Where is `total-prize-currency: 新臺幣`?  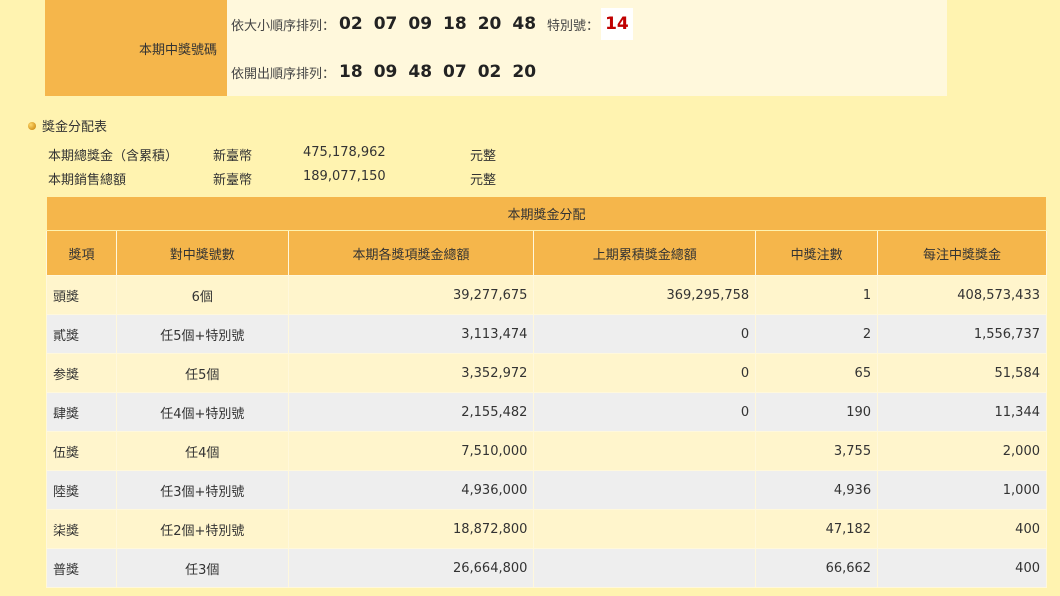 total-prize-currency: 新臺幣 is located at coordinates (233, 156).